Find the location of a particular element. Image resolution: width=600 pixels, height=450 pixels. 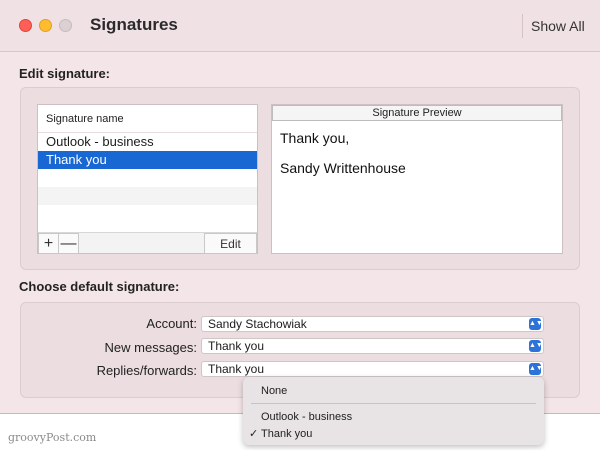

checkmark-icon: ✓ is located at coordinates (254, 434).